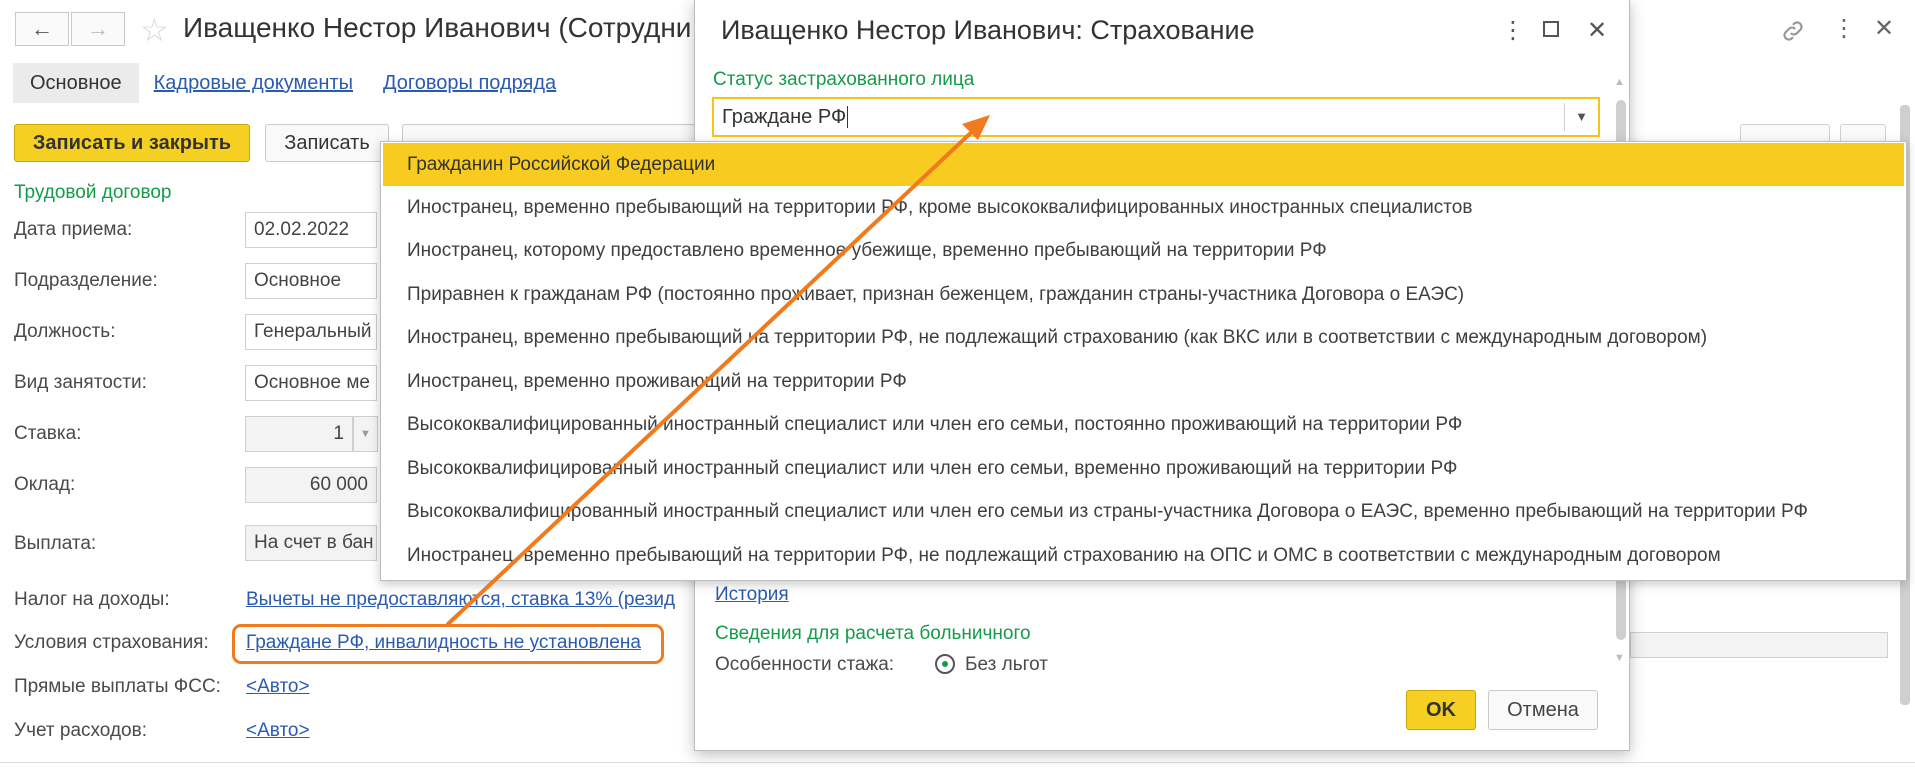 The height and width of the screenshot is (767, 1915). What do you see at coordinates (945, 664) in the screenshot?
I see `seniority-radio` at bounding box center [945, 664].